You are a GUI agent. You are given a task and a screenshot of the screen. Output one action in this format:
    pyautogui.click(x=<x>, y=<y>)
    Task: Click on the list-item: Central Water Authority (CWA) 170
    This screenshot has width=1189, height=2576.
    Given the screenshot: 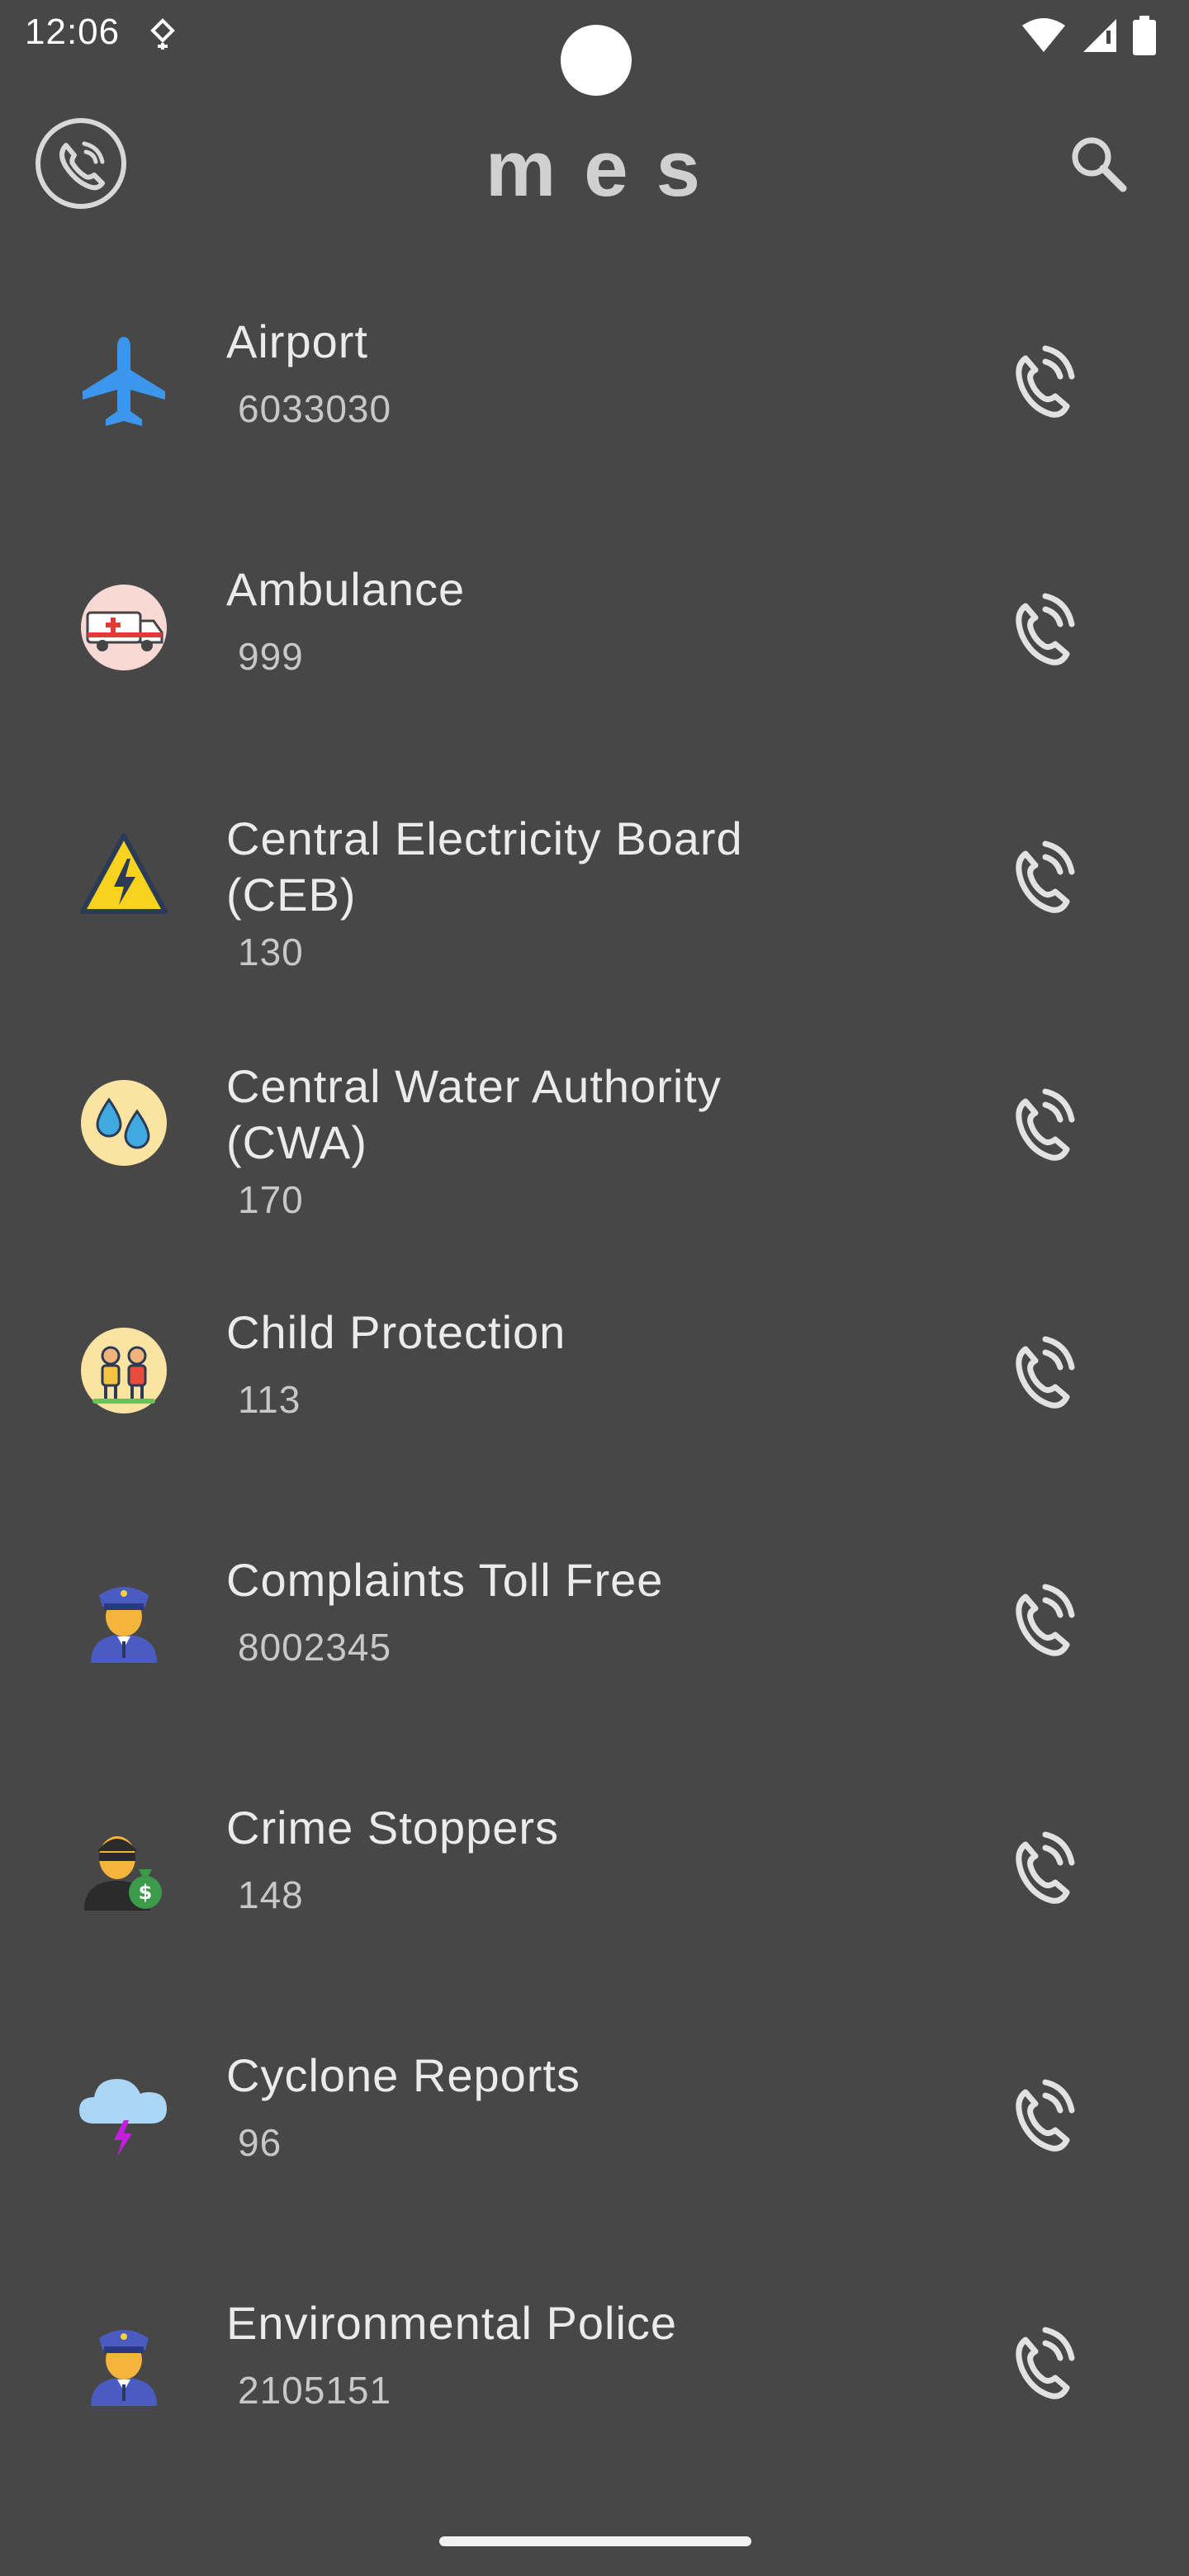 What is the action you would take?
    pyautogui.click(x=594, y=1139)
    